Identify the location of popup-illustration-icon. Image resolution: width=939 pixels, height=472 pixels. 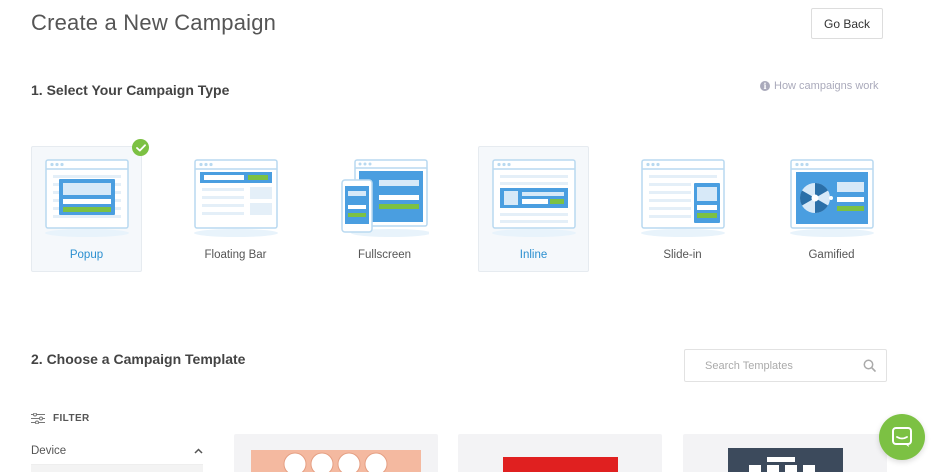
(87, 198).